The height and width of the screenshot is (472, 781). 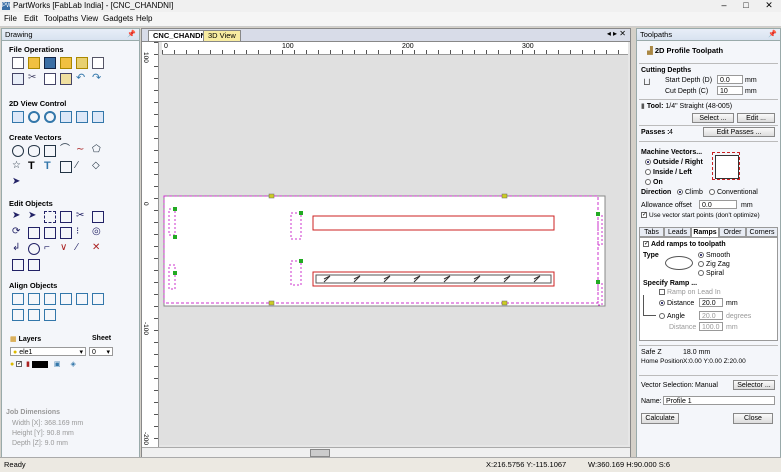 What do you see at coordinates (711, 326) in the screenshot?
I see `ramp-distance2-input: 100.0` at bounding box center [711, 326].